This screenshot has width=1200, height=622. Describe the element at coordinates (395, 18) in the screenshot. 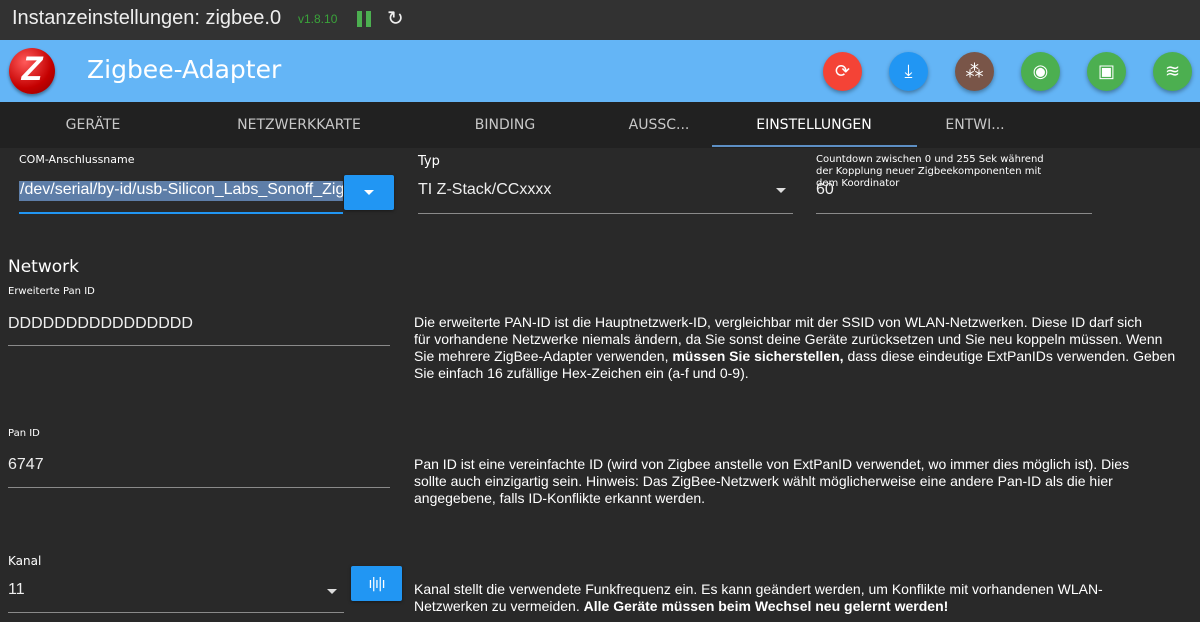

I see `reload-icon: ↻` at that location.